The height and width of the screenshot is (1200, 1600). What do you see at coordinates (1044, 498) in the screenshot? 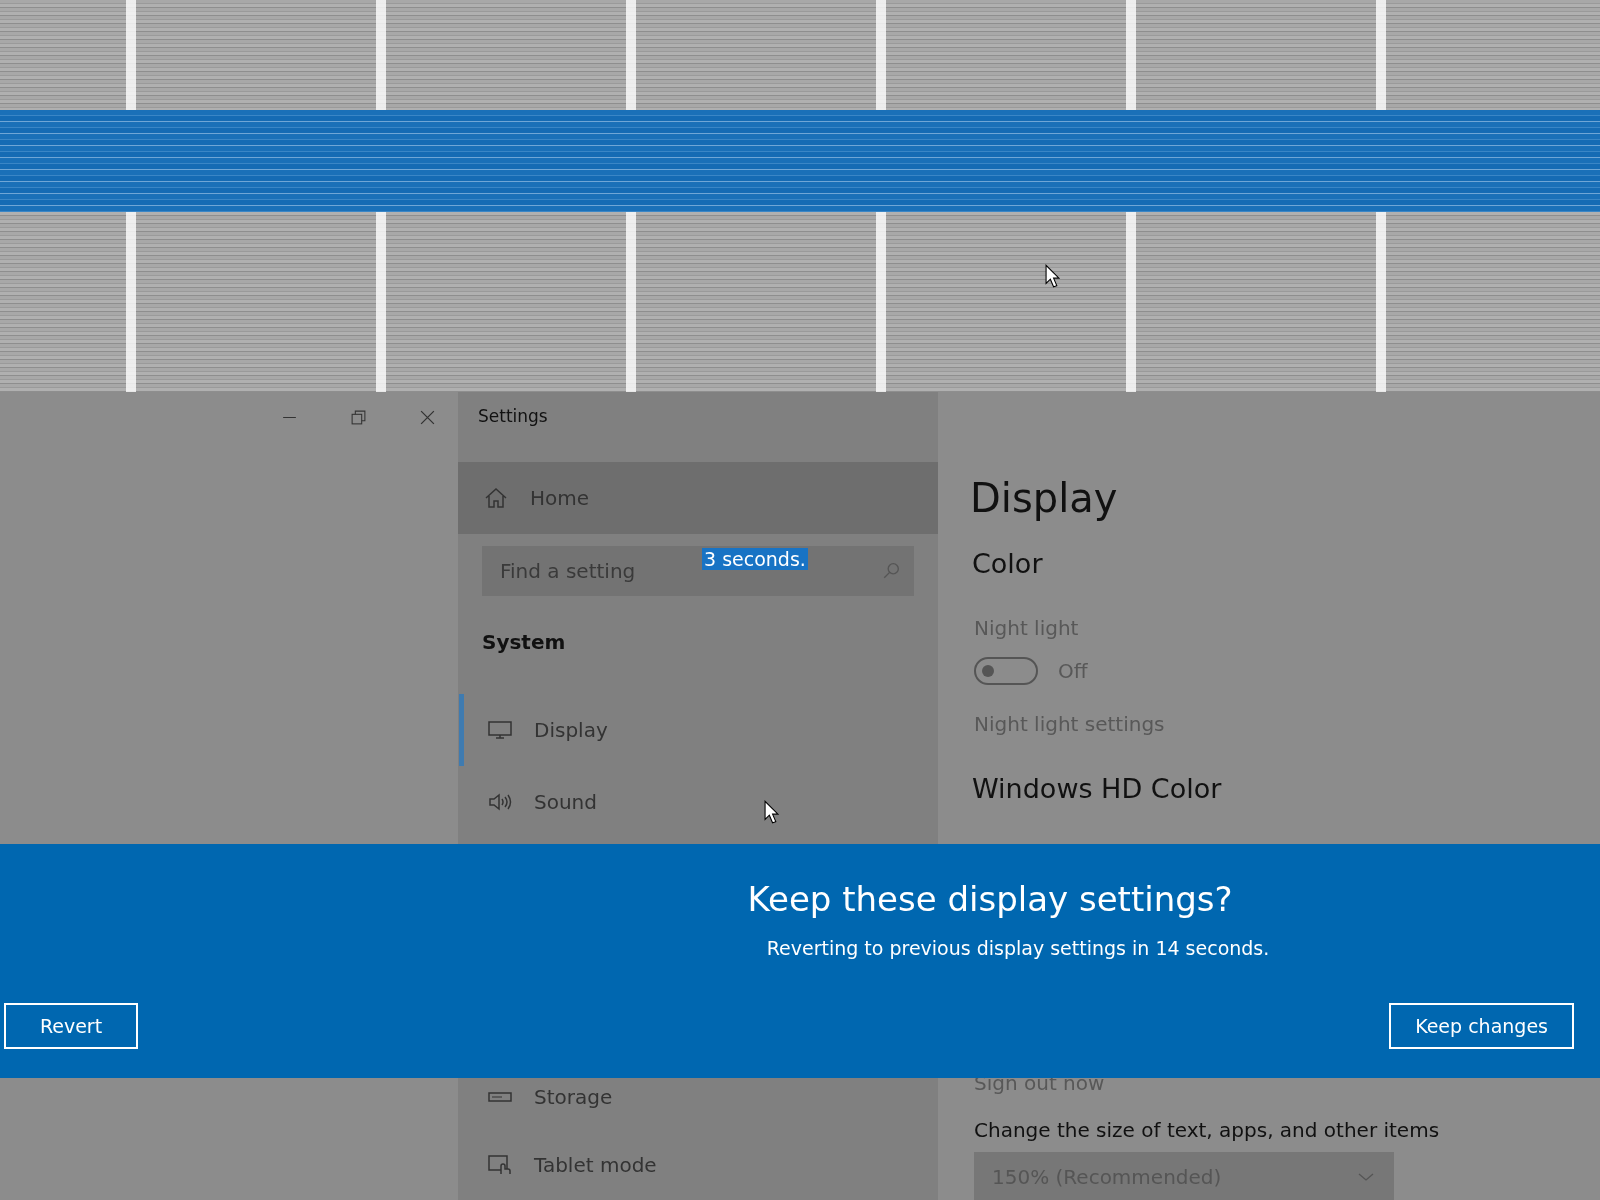
I see `page-title: Display` at bounding box center [1044, 498].